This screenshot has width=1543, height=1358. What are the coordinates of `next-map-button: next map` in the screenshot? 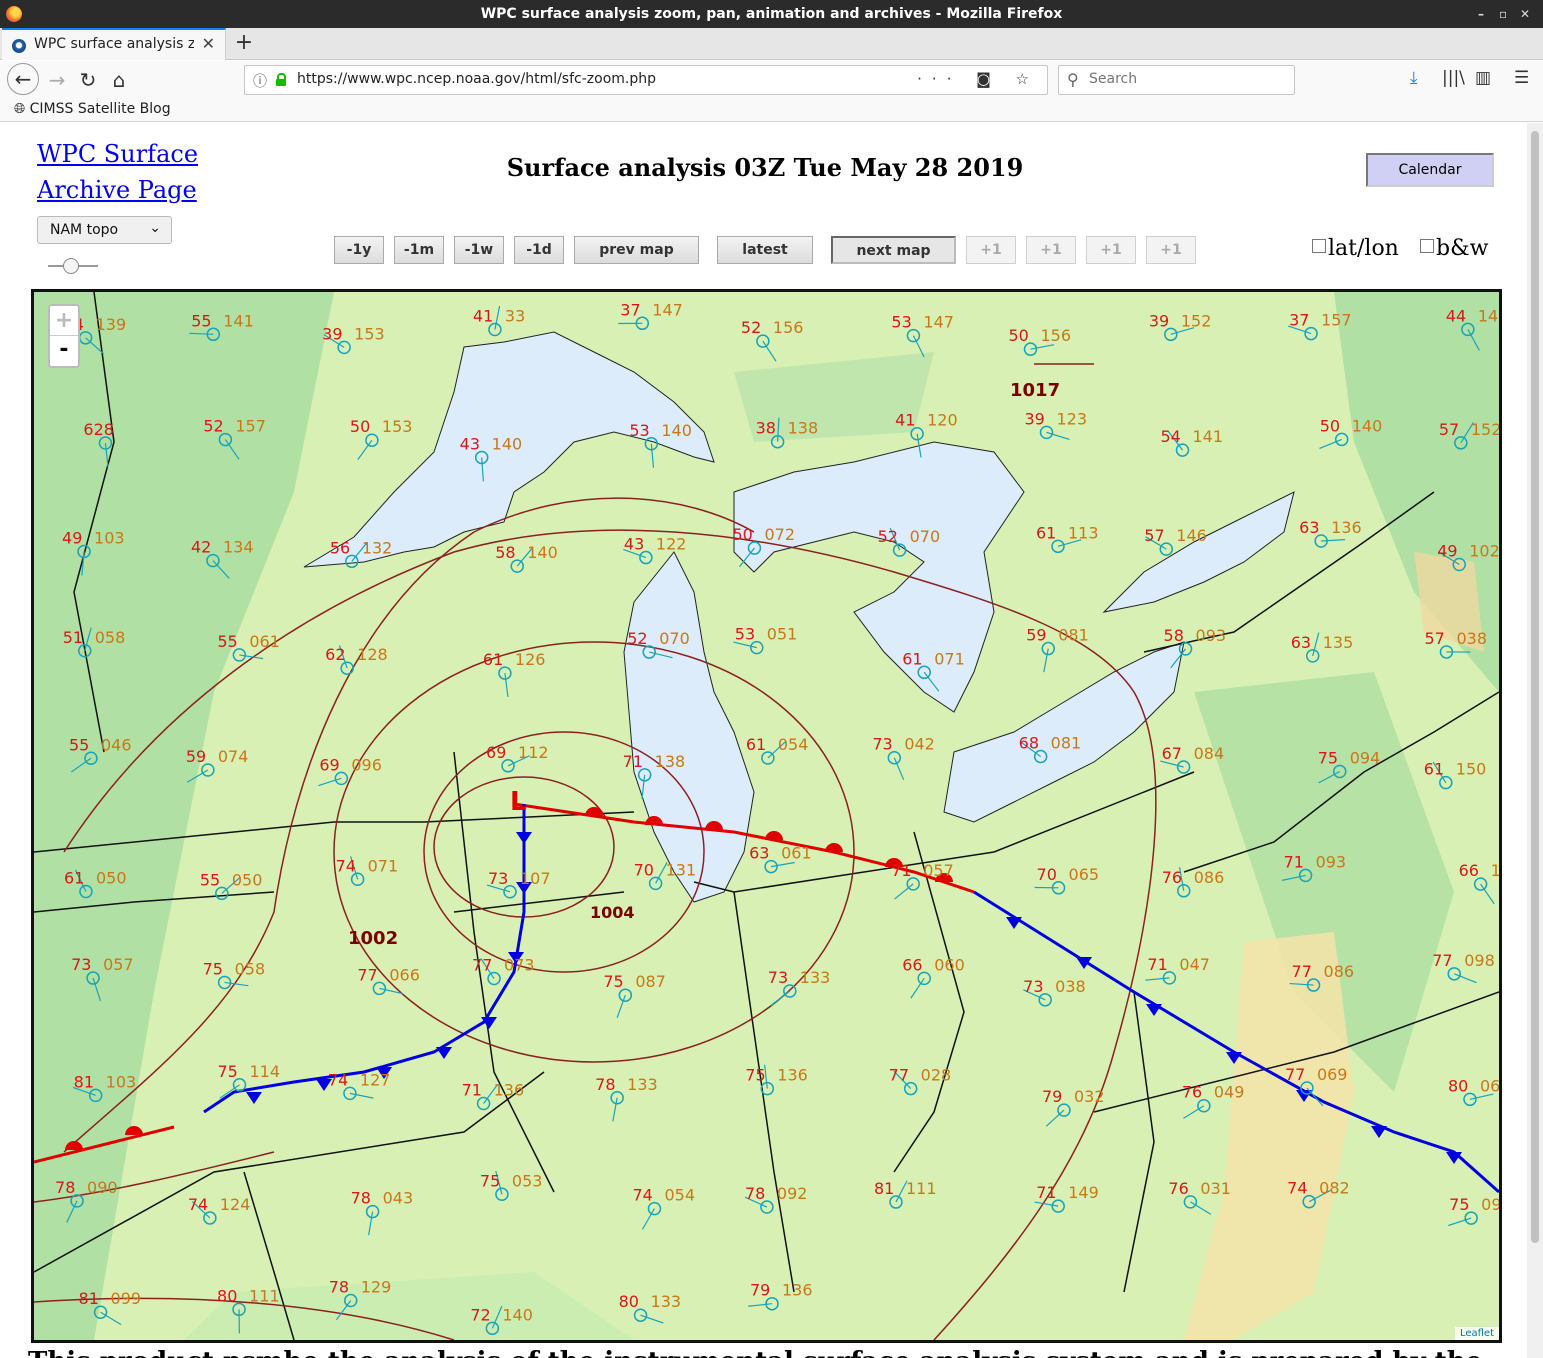 It's located at (893, 250).